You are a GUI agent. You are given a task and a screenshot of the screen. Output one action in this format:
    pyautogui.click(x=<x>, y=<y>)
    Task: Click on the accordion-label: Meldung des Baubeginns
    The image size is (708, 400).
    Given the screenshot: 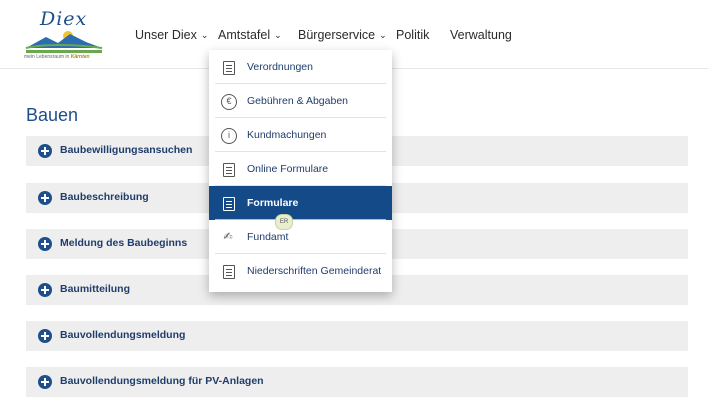 What is the action you would take?
    pyautogui.click(x=124, y=243)
    